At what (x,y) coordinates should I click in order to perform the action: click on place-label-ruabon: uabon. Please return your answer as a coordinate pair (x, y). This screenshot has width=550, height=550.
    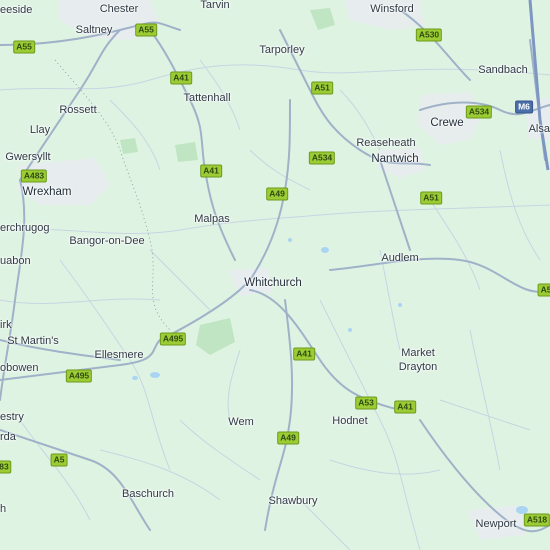
    Looking at the image, I should click on (15, 261).